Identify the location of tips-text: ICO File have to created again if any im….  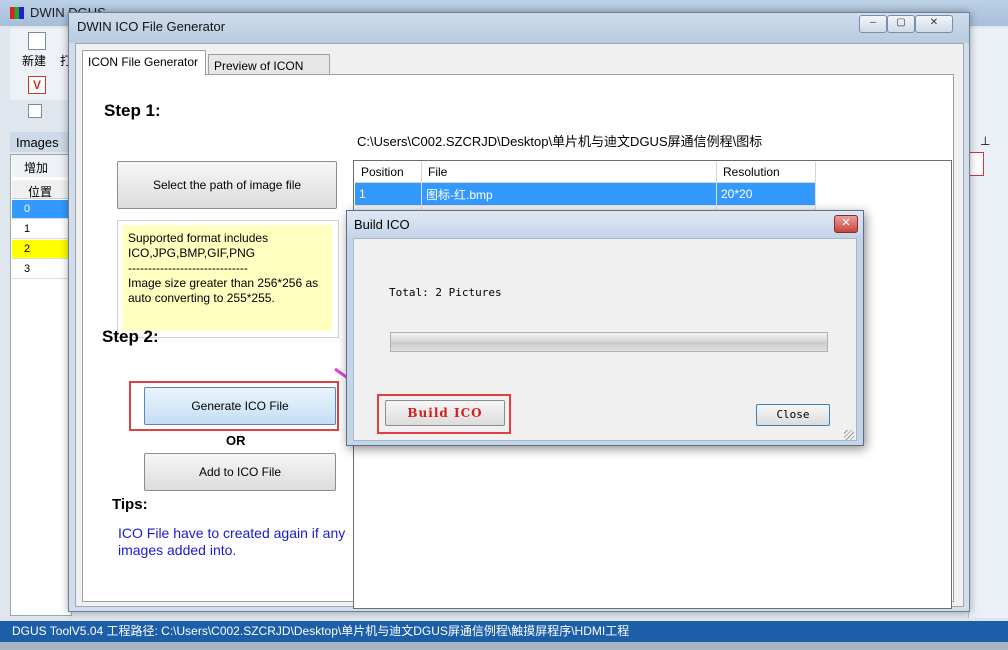
(232, 541).